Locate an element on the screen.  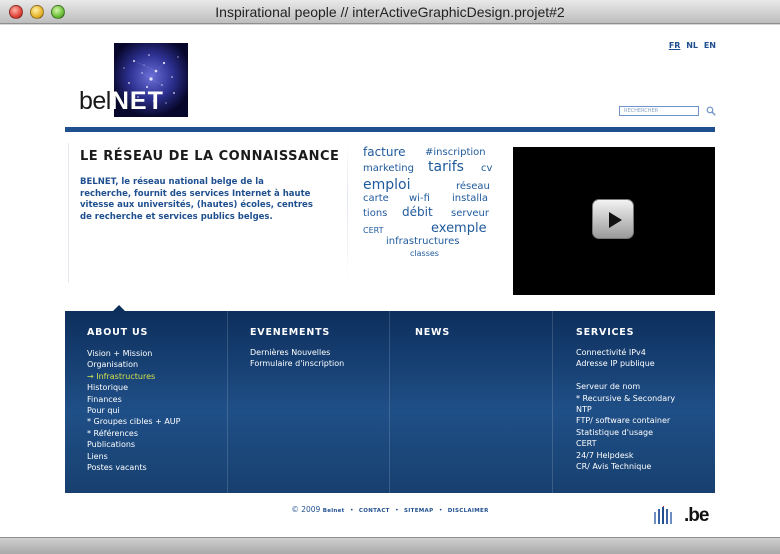
about-us-title: ABOUT US is located at coordinates (117, 332).